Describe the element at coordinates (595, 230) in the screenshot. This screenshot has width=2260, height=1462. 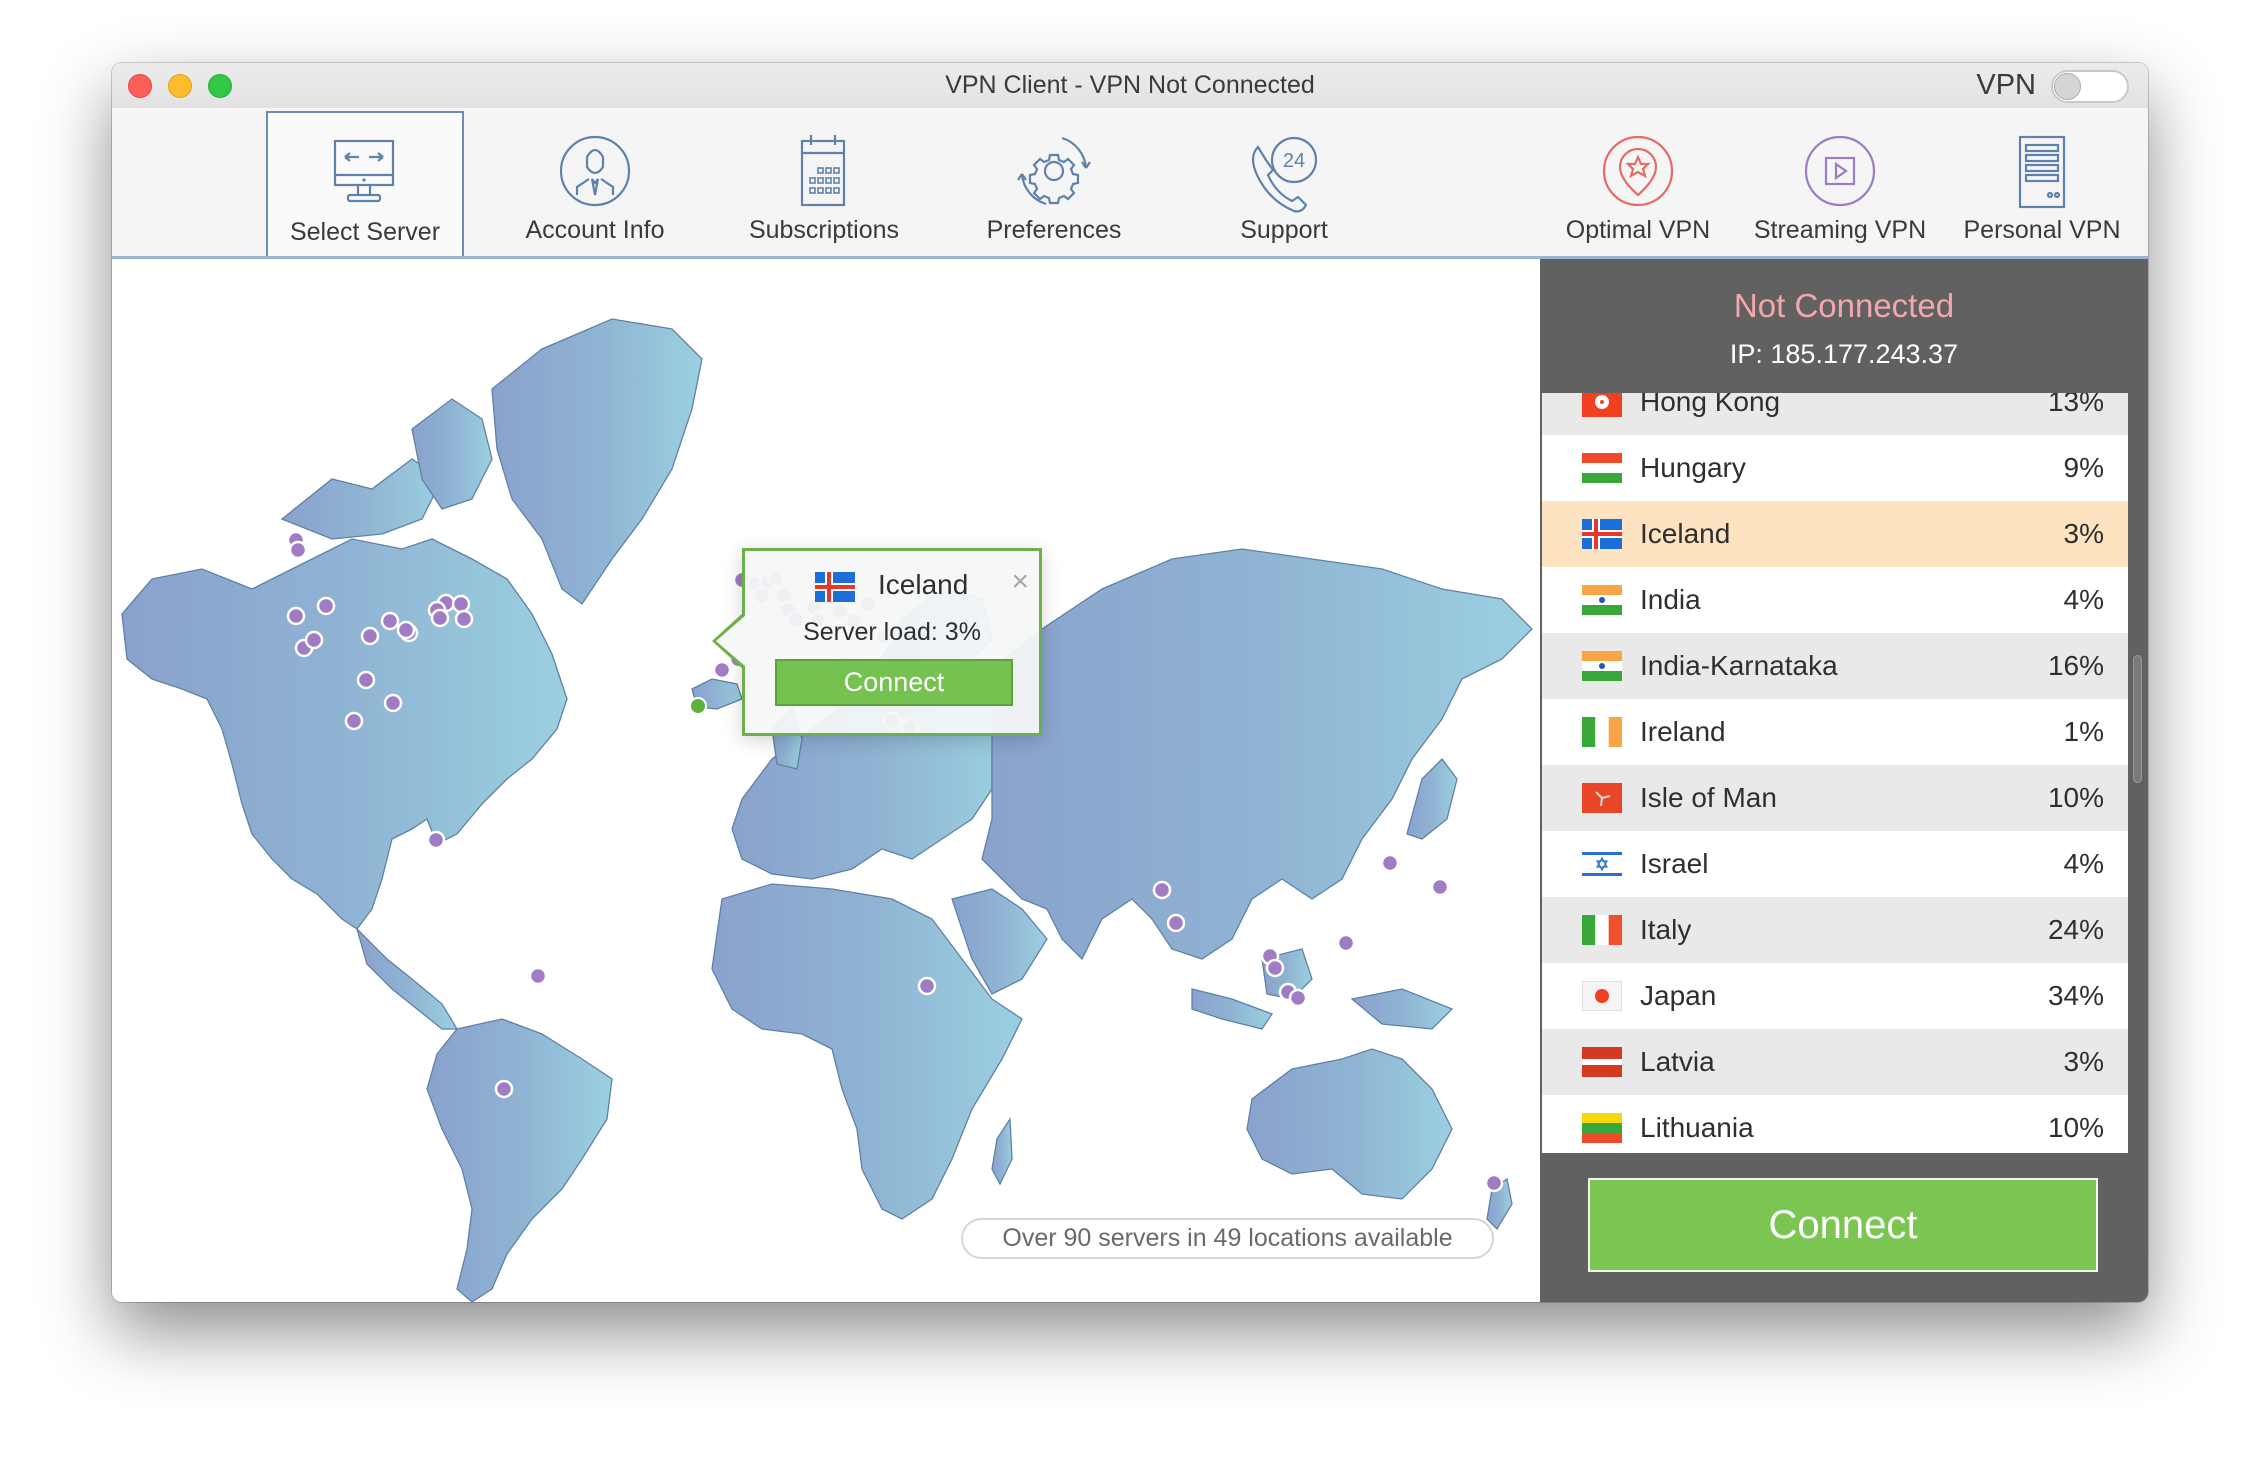
I see `tab-label: Account Info` at that location.